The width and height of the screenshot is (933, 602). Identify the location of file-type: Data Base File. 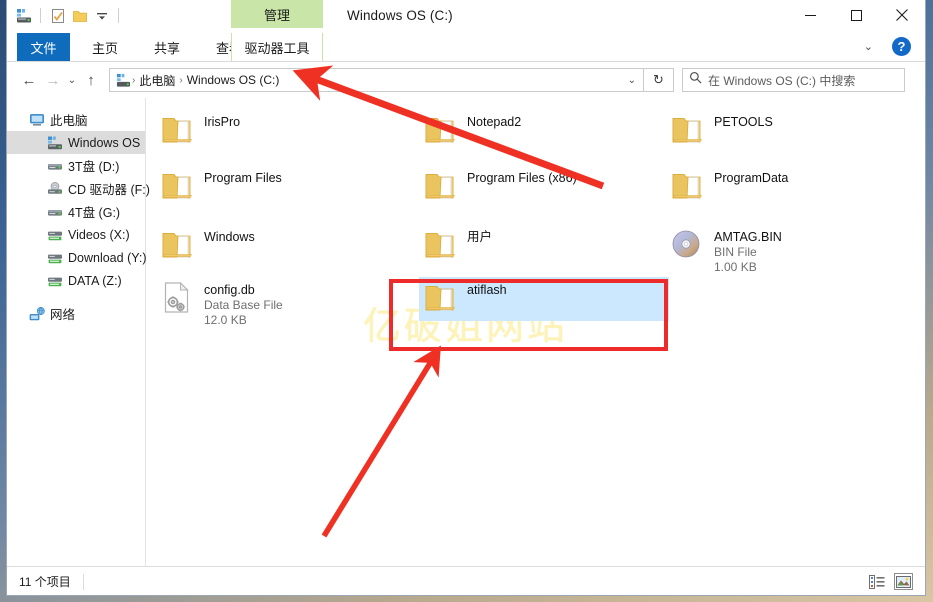
(243, 305).